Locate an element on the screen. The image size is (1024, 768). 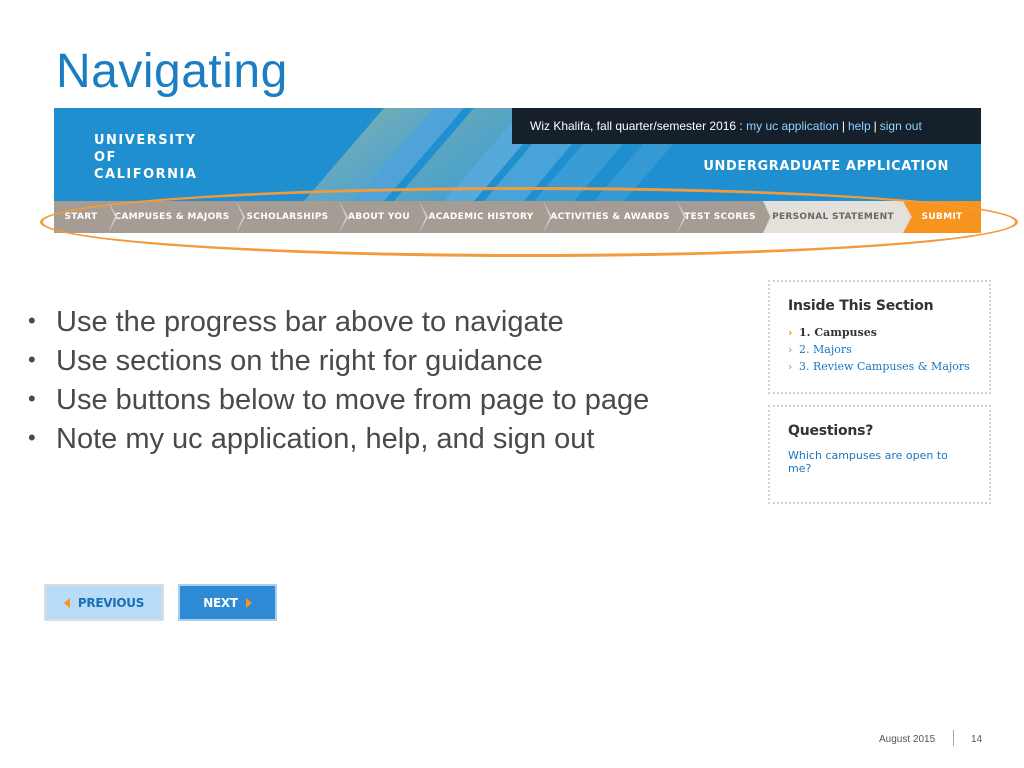
arrow-left-icon is located at coordinates (66, 602).